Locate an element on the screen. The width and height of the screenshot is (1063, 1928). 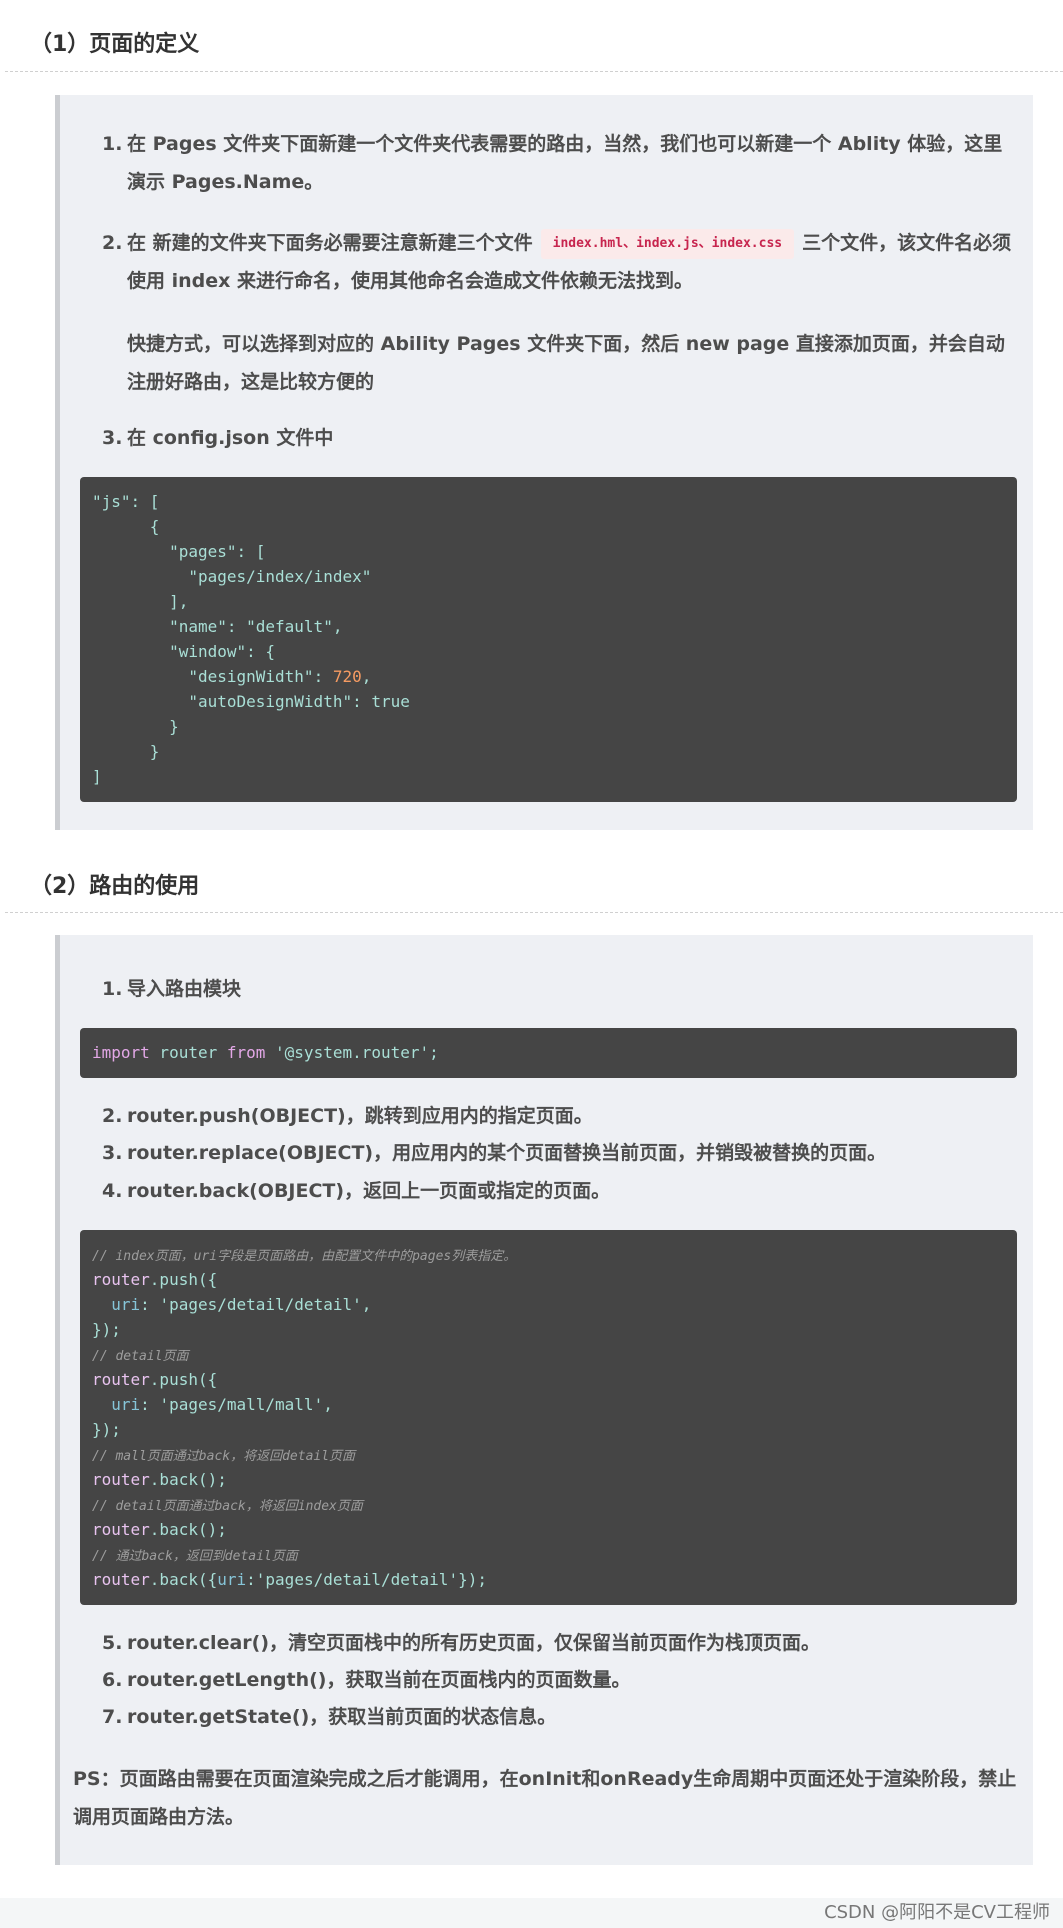
code-line: // detail页面通过back，将返回index页面 is located at coordinates (548, 1504).